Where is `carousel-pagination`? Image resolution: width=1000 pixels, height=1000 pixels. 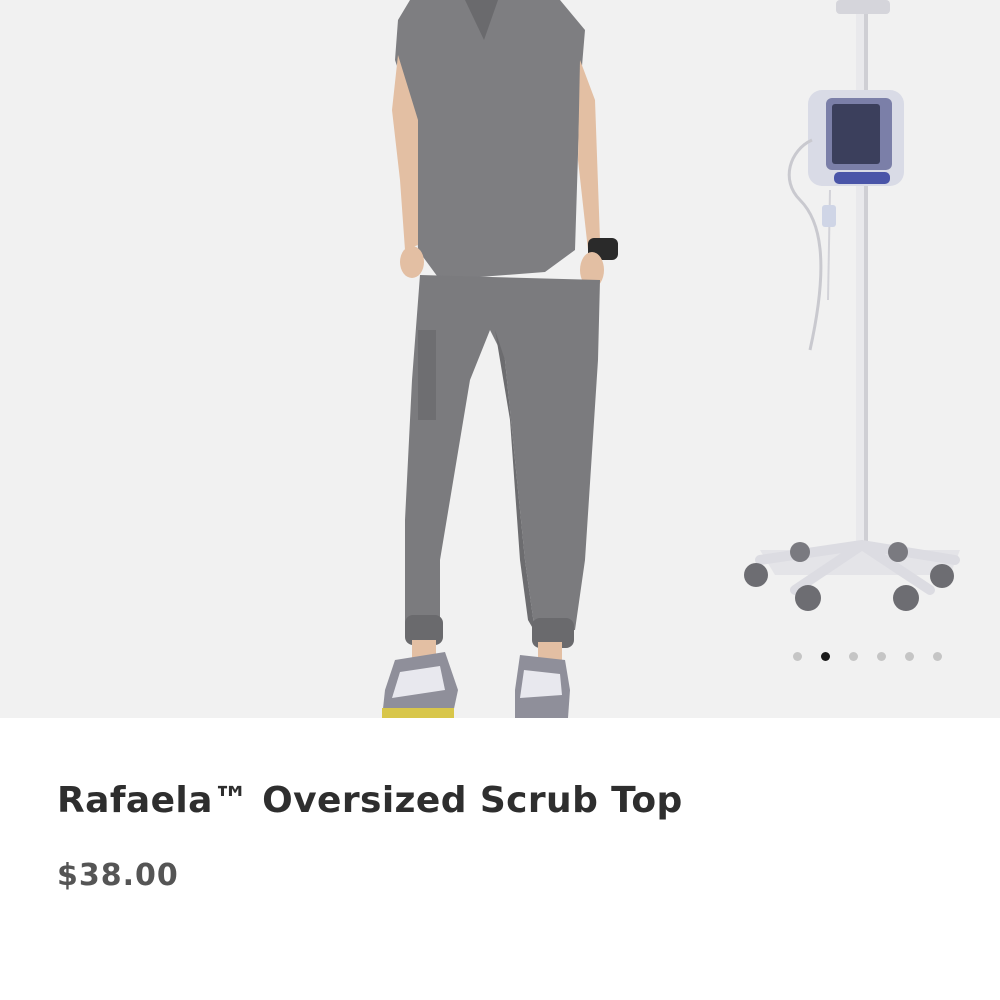
carousel-pagination is located at coordinates (867, 656).